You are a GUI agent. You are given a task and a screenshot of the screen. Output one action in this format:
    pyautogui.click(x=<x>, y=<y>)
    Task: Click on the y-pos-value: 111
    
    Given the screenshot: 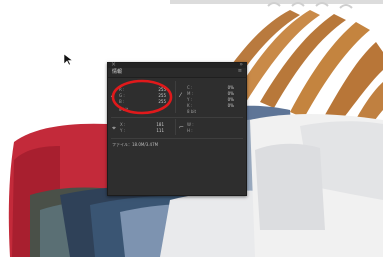 What is the action you would take?
    pyautogui.click(x=160, y=130)
    